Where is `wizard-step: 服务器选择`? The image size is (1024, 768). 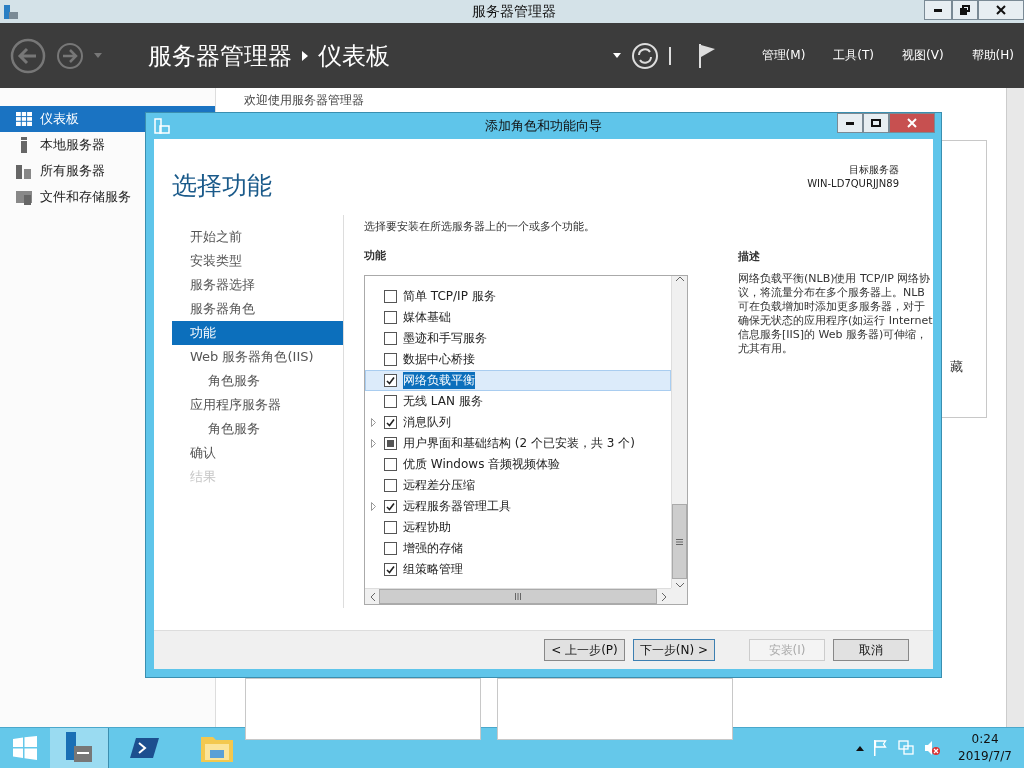 wizard-step: 服务器选择 is located at coordinates (257, 285).